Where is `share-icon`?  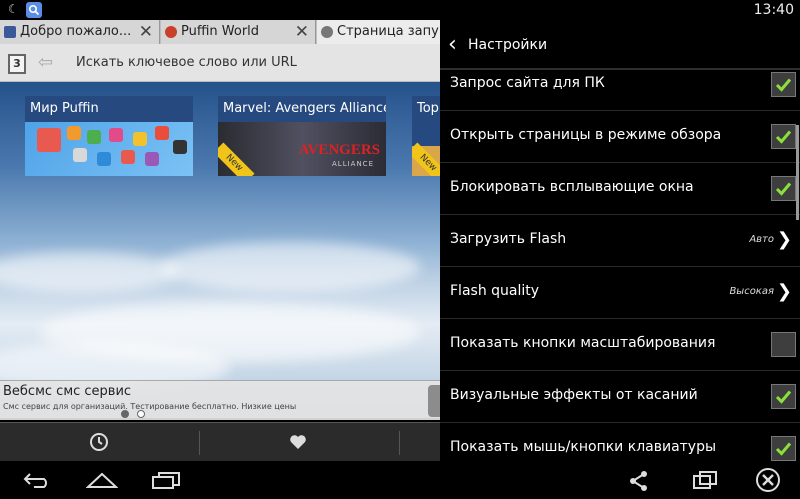
share-icon is located at coordinates (639, 483).